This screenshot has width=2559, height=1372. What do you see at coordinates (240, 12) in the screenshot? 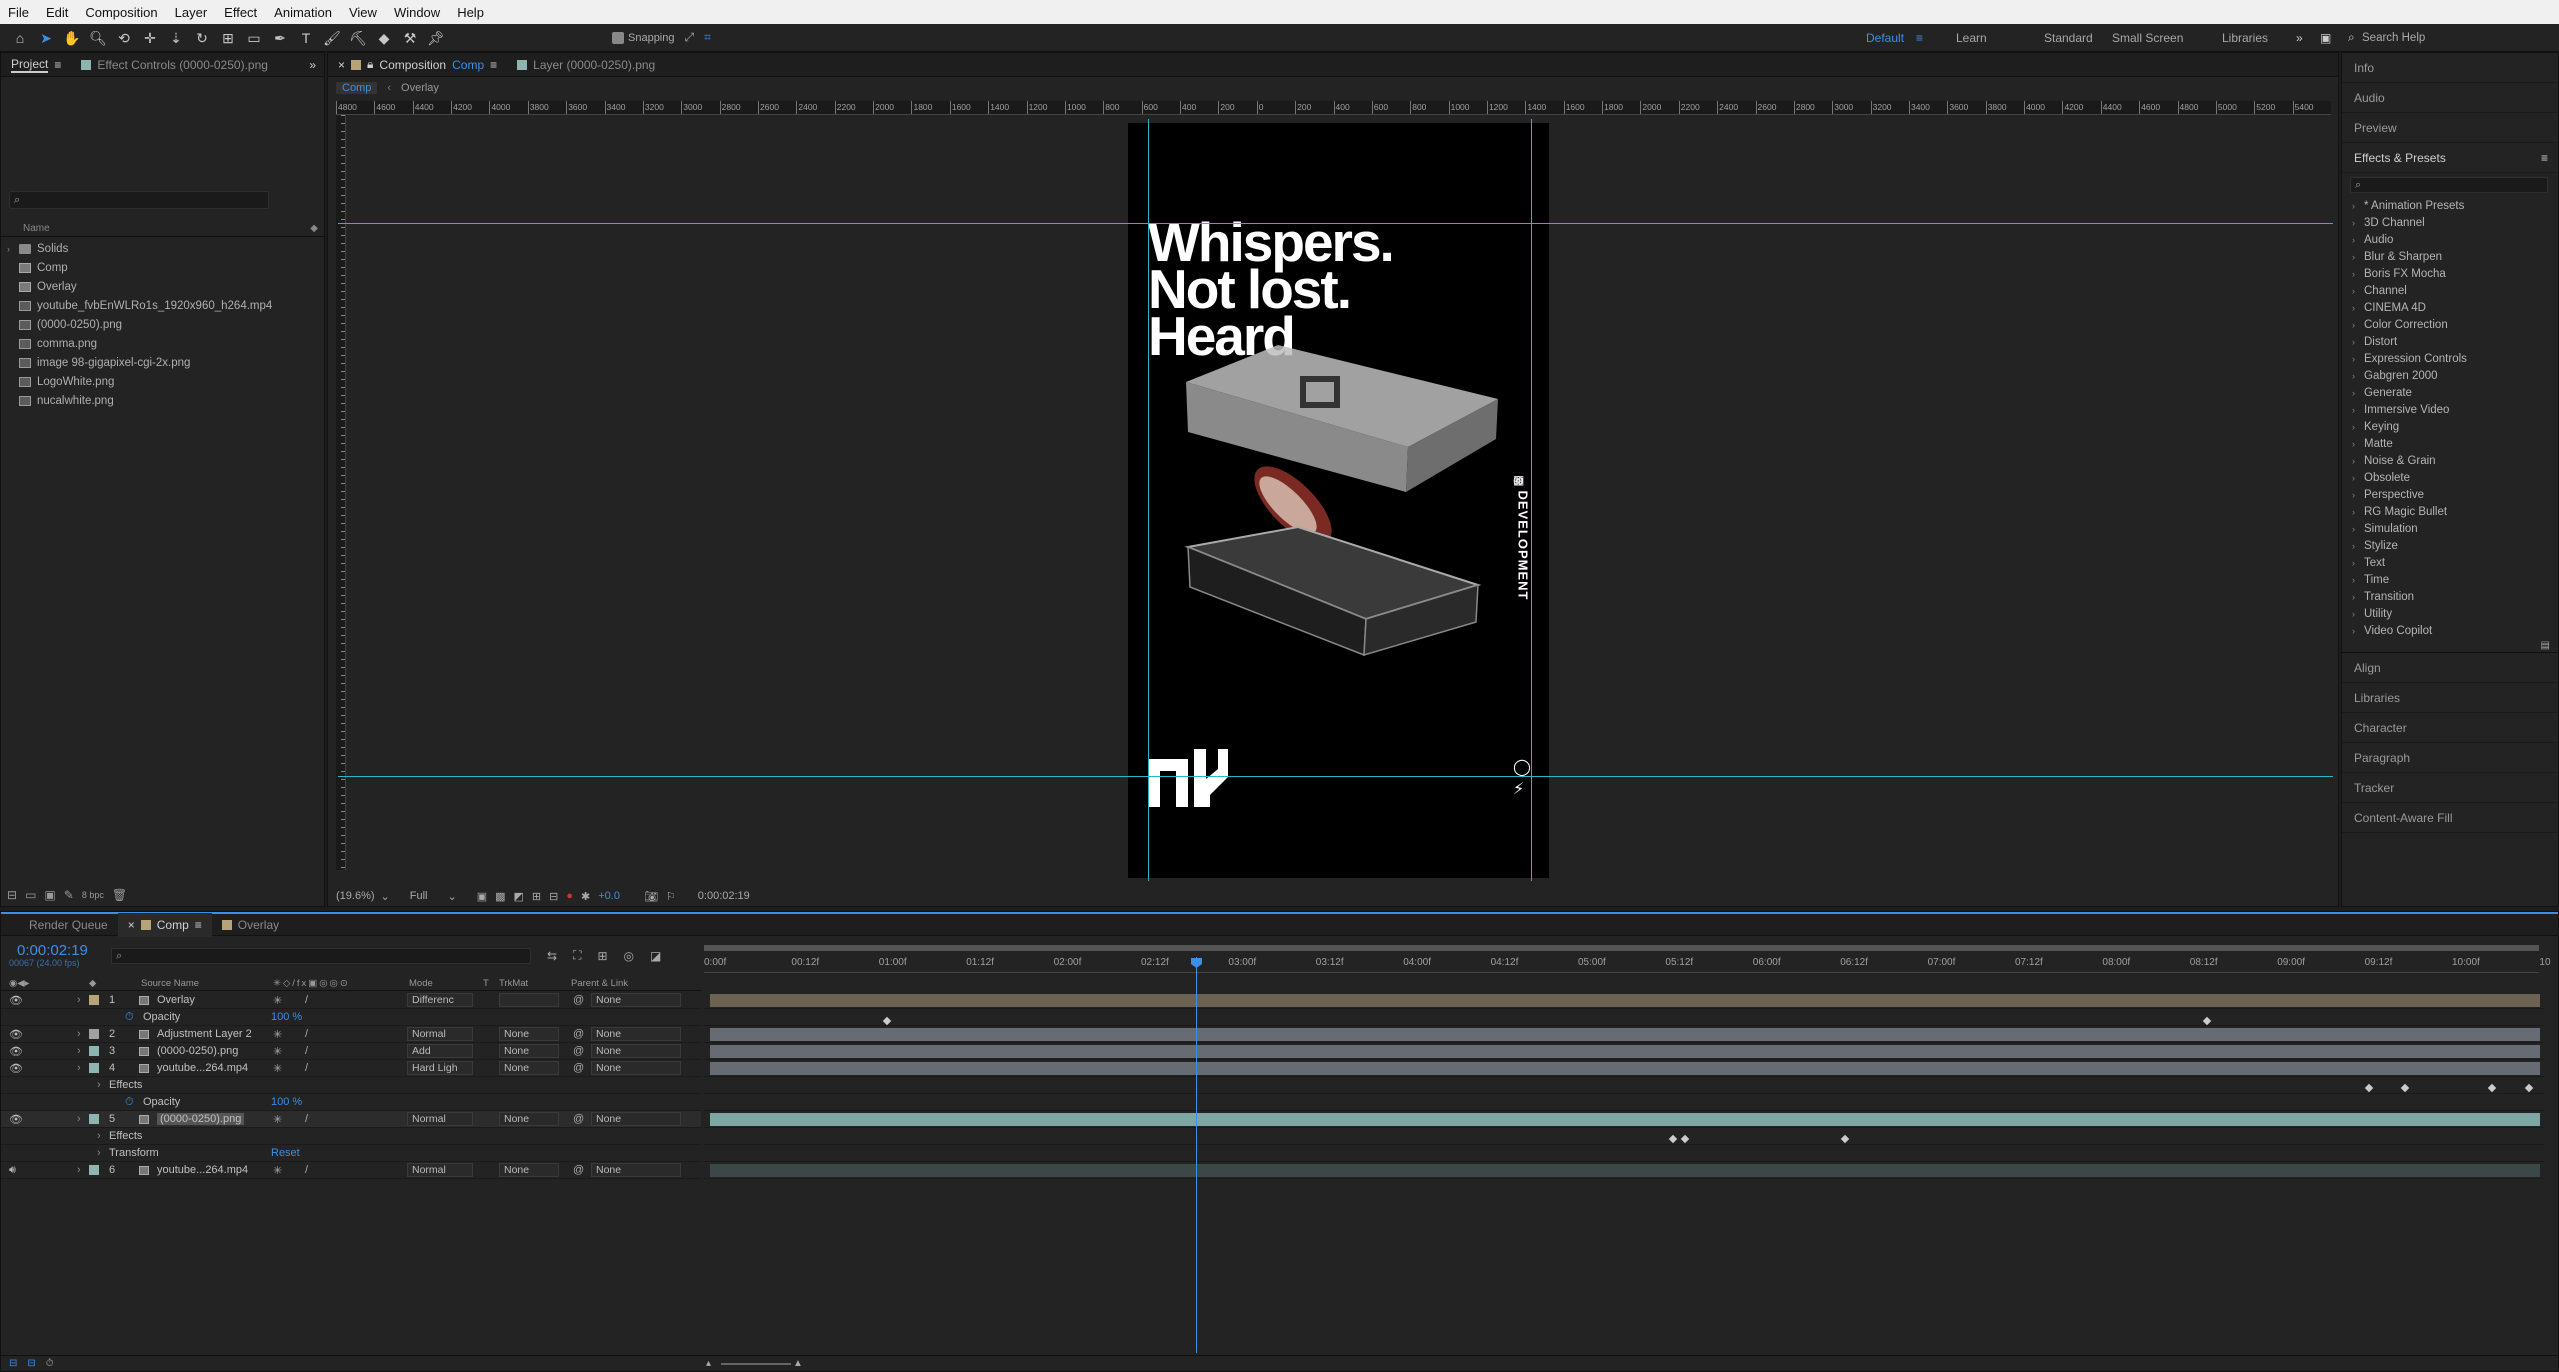
I see `menu-effect: Effect` at bounding box center [240, 12].